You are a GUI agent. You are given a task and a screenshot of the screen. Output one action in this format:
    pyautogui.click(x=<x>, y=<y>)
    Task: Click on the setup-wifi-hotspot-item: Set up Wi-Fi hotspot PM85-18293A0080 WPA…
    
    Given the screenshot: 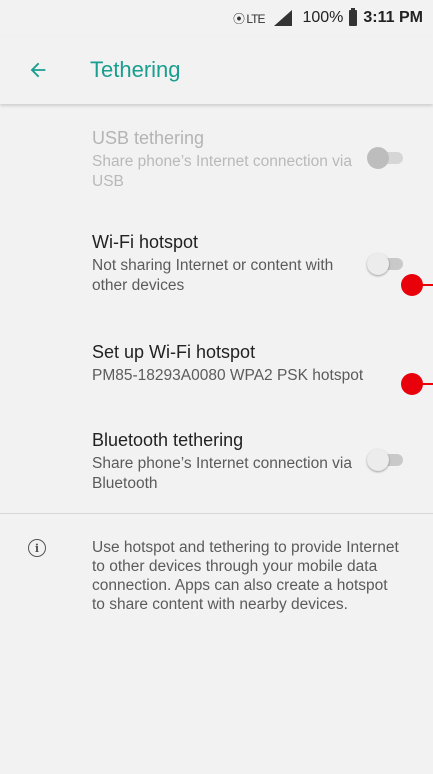 What is the action you would take?
    pyautogui.click(x=216, y=363)
    